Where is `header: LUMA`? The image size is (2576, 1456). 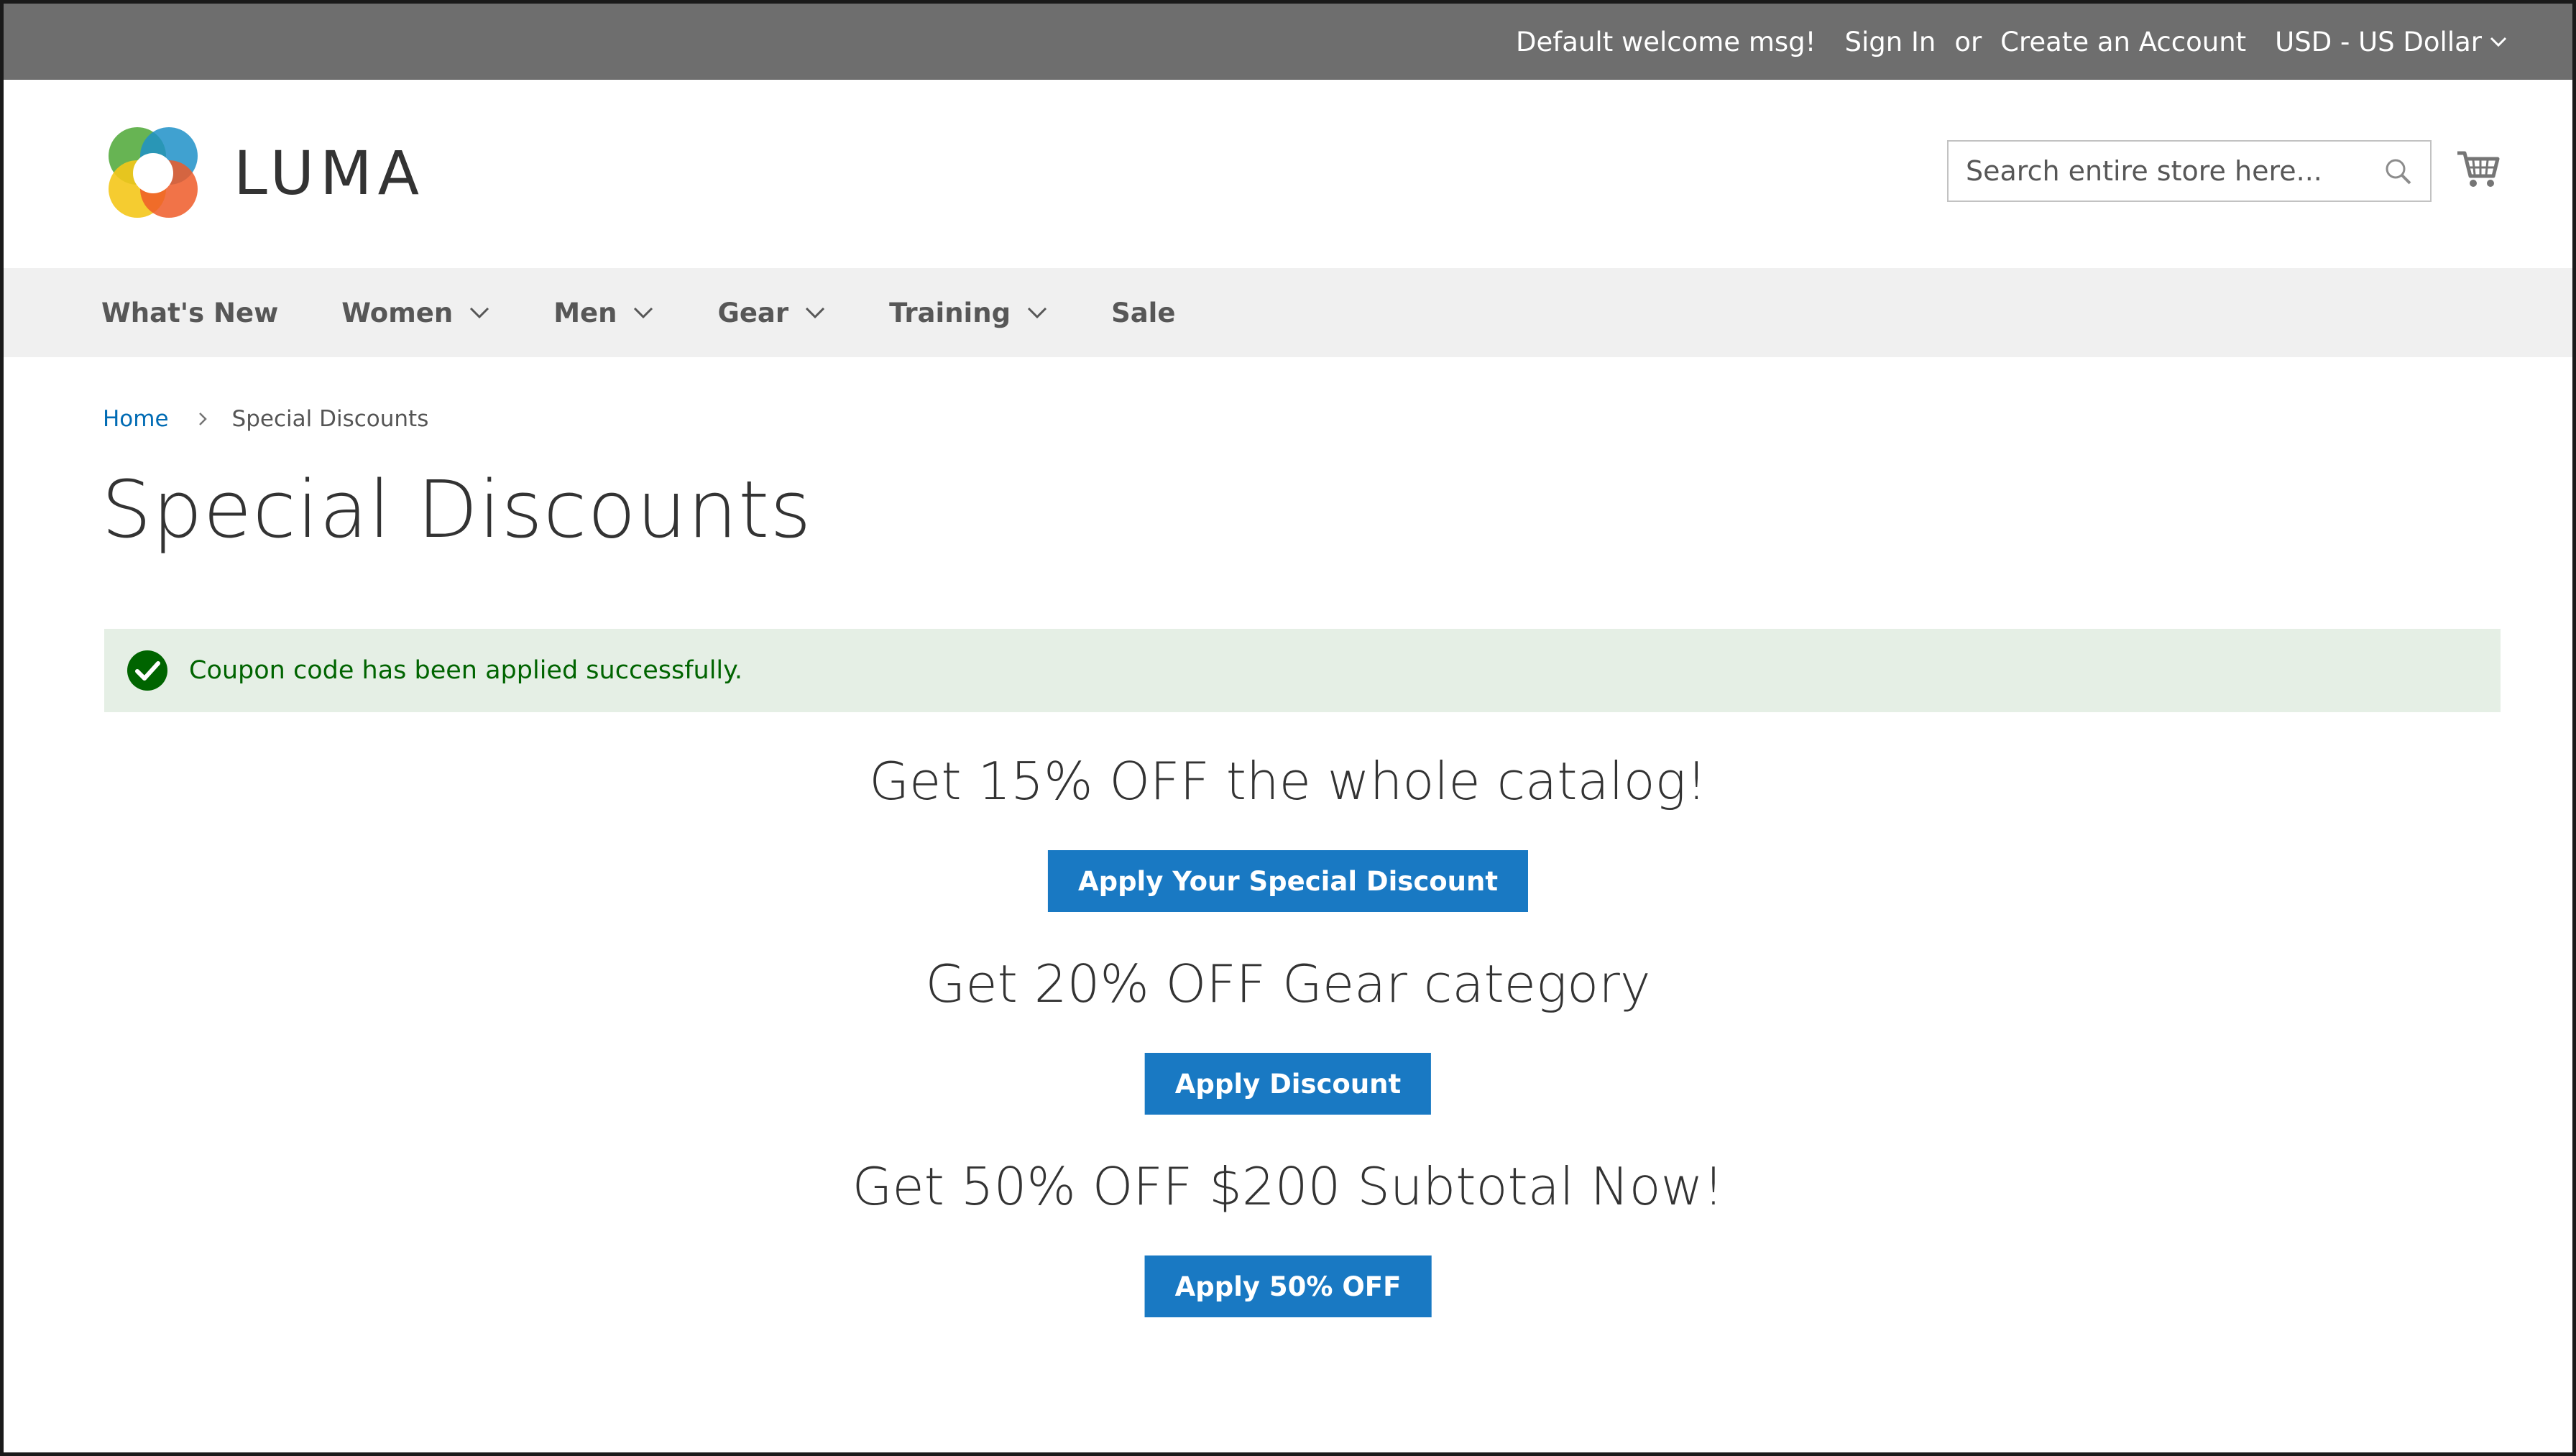
header: LUMA is located at coordinates (1288, 174).